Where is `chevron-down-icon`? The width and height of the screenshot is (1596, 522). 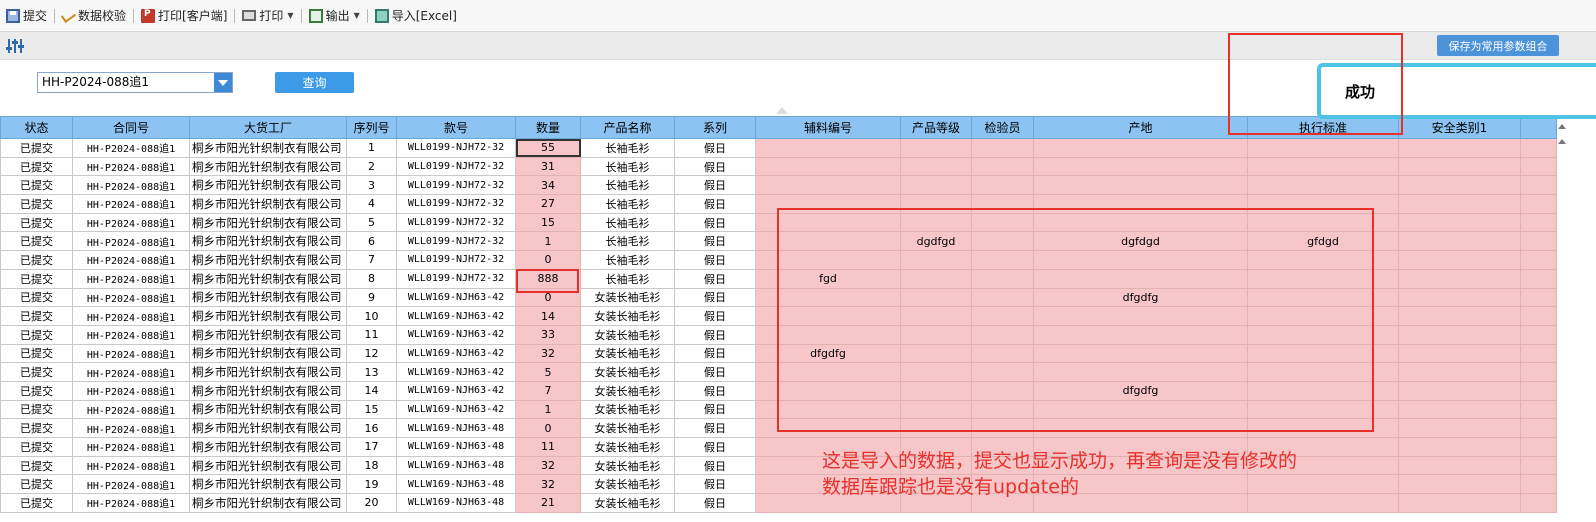
chevron-down-icon is located at coordinates (223, 82).